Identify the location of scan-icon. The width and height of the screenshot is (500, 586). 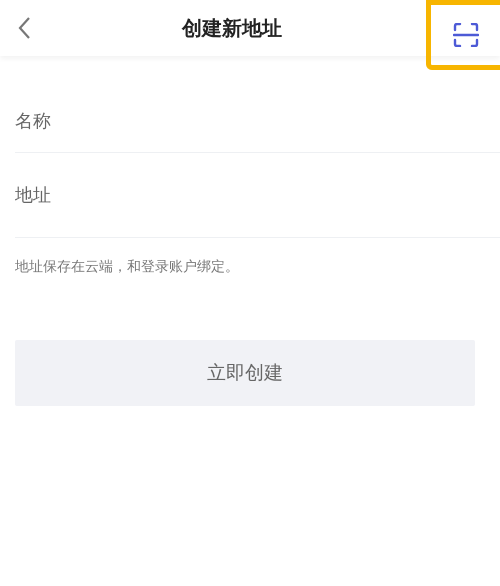
(465, 35).